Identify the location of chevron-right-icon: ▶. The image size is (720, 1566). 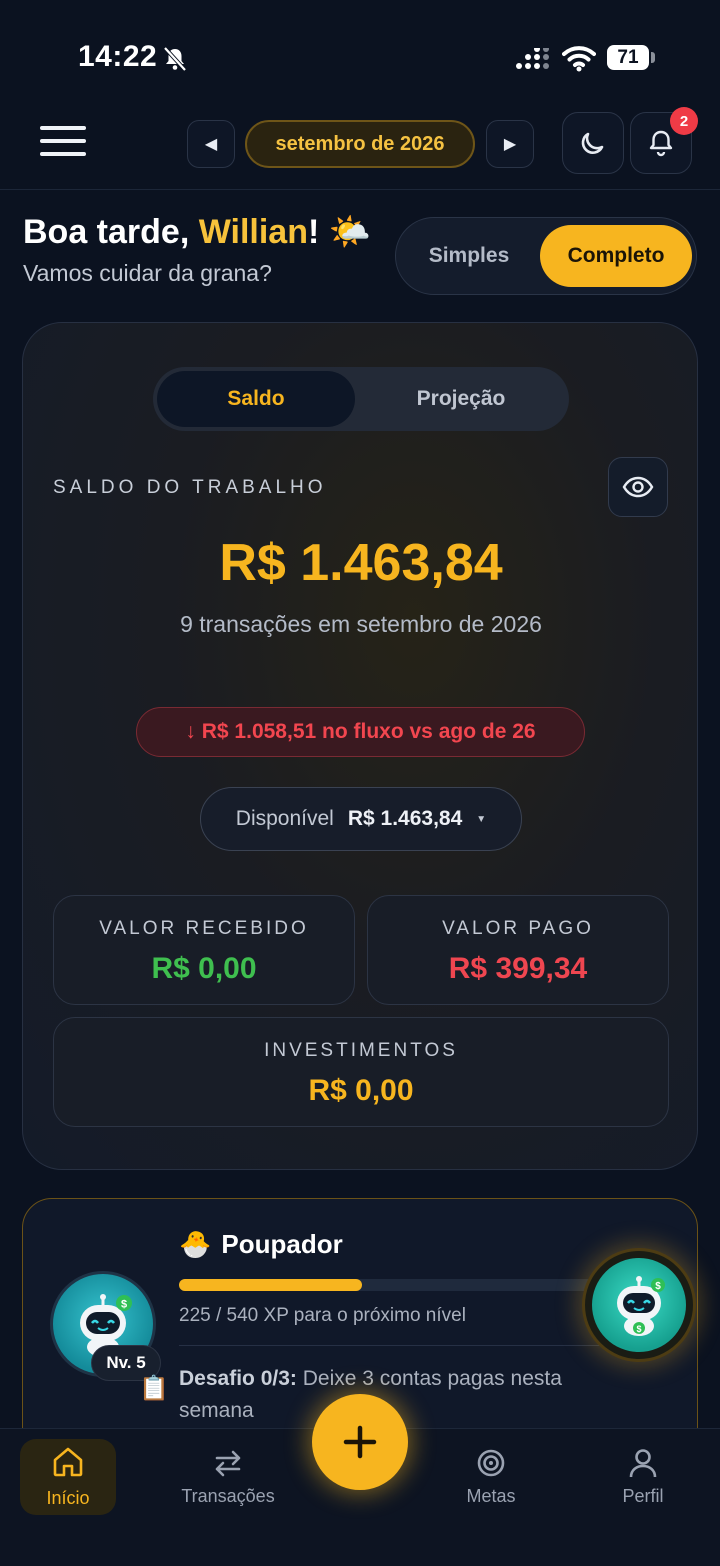
(510, 144).